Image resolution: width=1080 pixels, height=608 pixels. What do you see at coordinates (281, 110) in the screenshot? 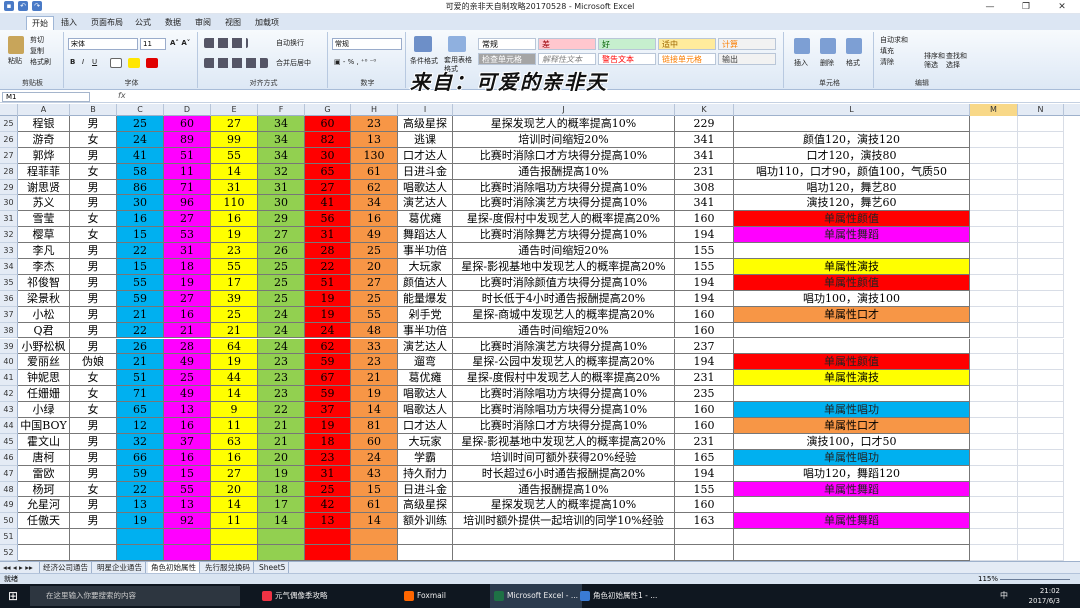
I see `column-header: F` at bounding box center [281, 110].